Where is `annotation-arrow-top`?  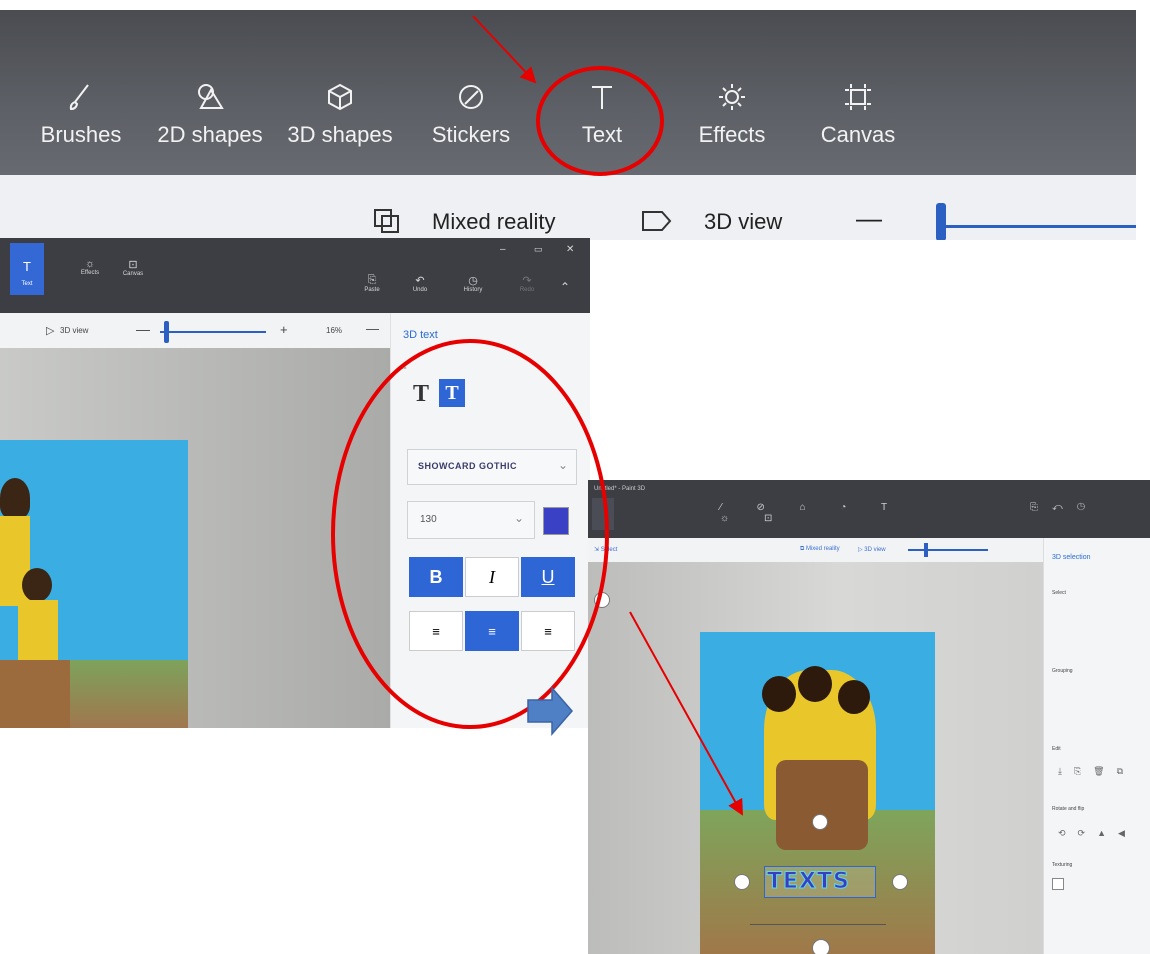
annotation-arrow-top is located at coordinates (504, 49).